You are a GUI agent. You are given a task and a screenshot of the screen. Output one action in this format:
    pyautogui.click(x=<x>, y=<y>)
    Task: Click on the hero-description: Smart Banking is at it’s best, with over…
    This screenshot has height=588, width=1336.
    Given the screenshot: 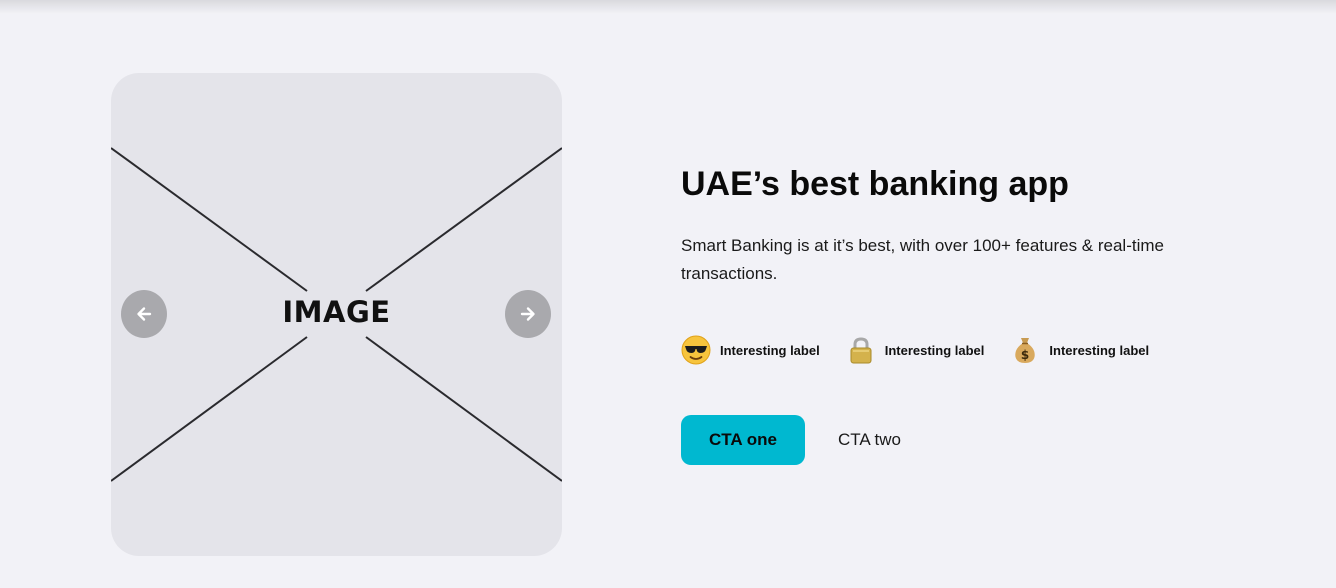 What is the action you would take?
    pyautogui.click(x=922, y=259)
    